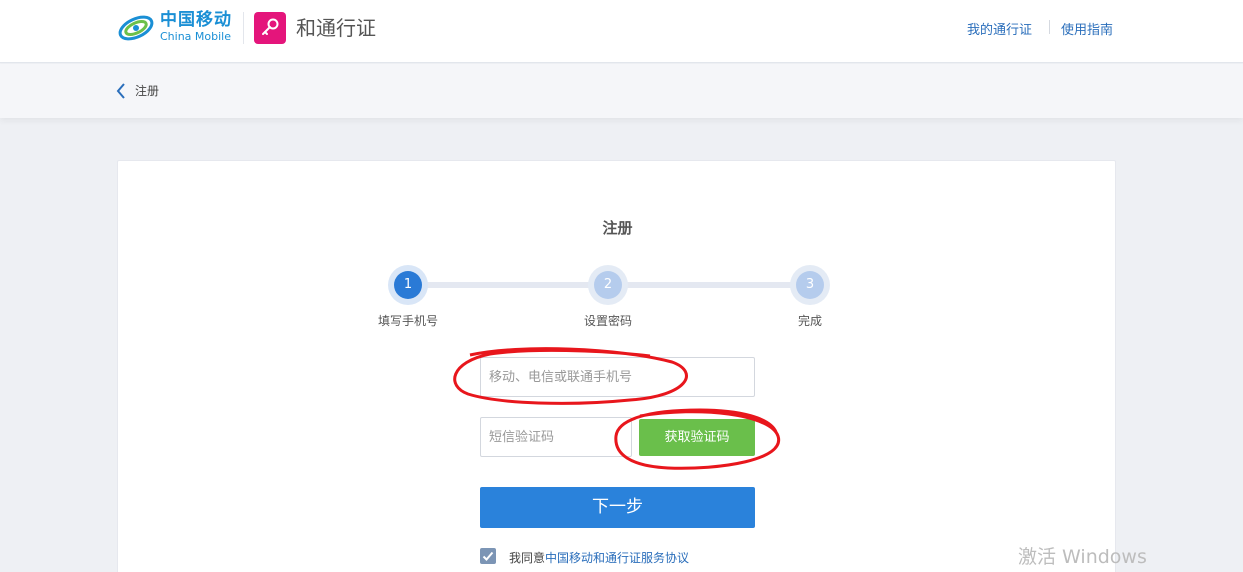  I want to click on brand-text: 中国移动 China Mobile, so click(196, 26).